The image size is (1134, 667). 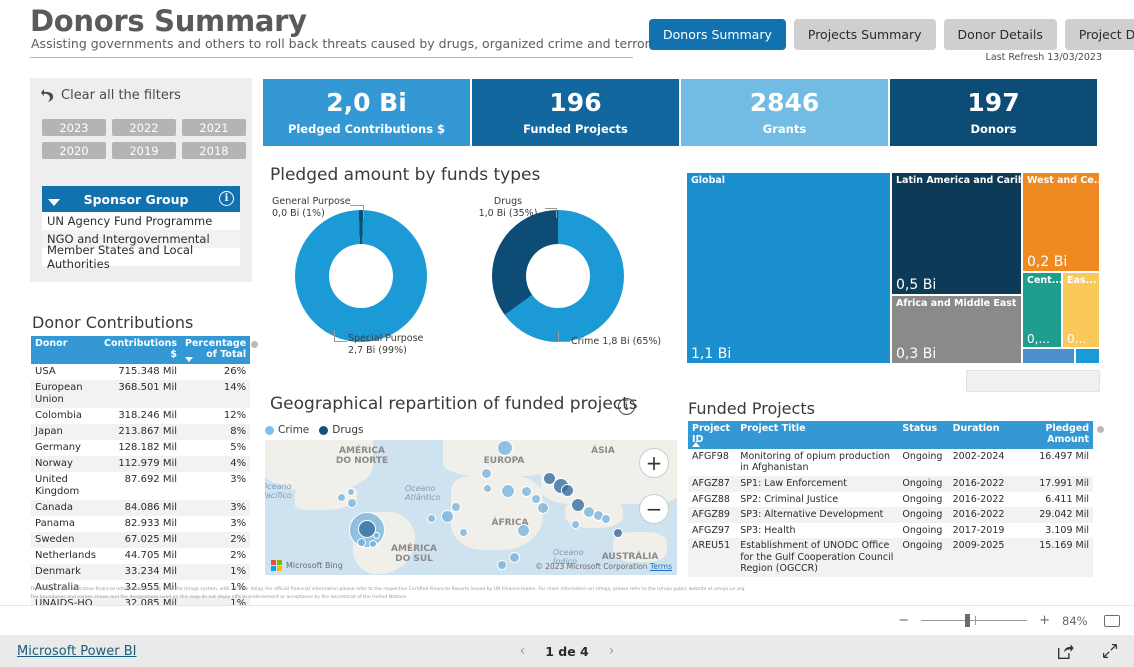 I want to click on map-terms-link: Terms, so click(x=661, y=566).